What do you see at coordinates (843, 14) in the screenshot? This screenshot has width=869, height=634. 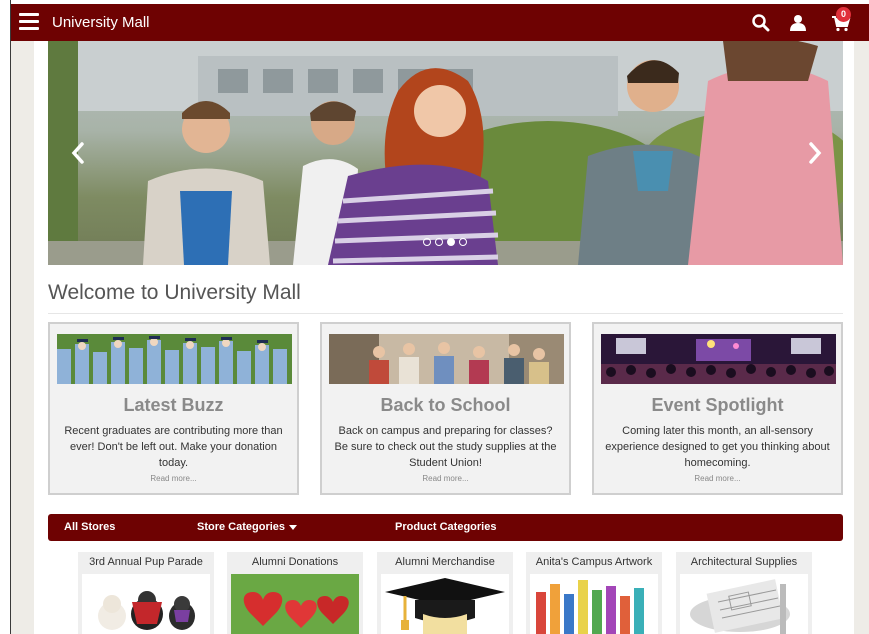 I see `cart-count-badge: 0` at bounding box center [843, 14].